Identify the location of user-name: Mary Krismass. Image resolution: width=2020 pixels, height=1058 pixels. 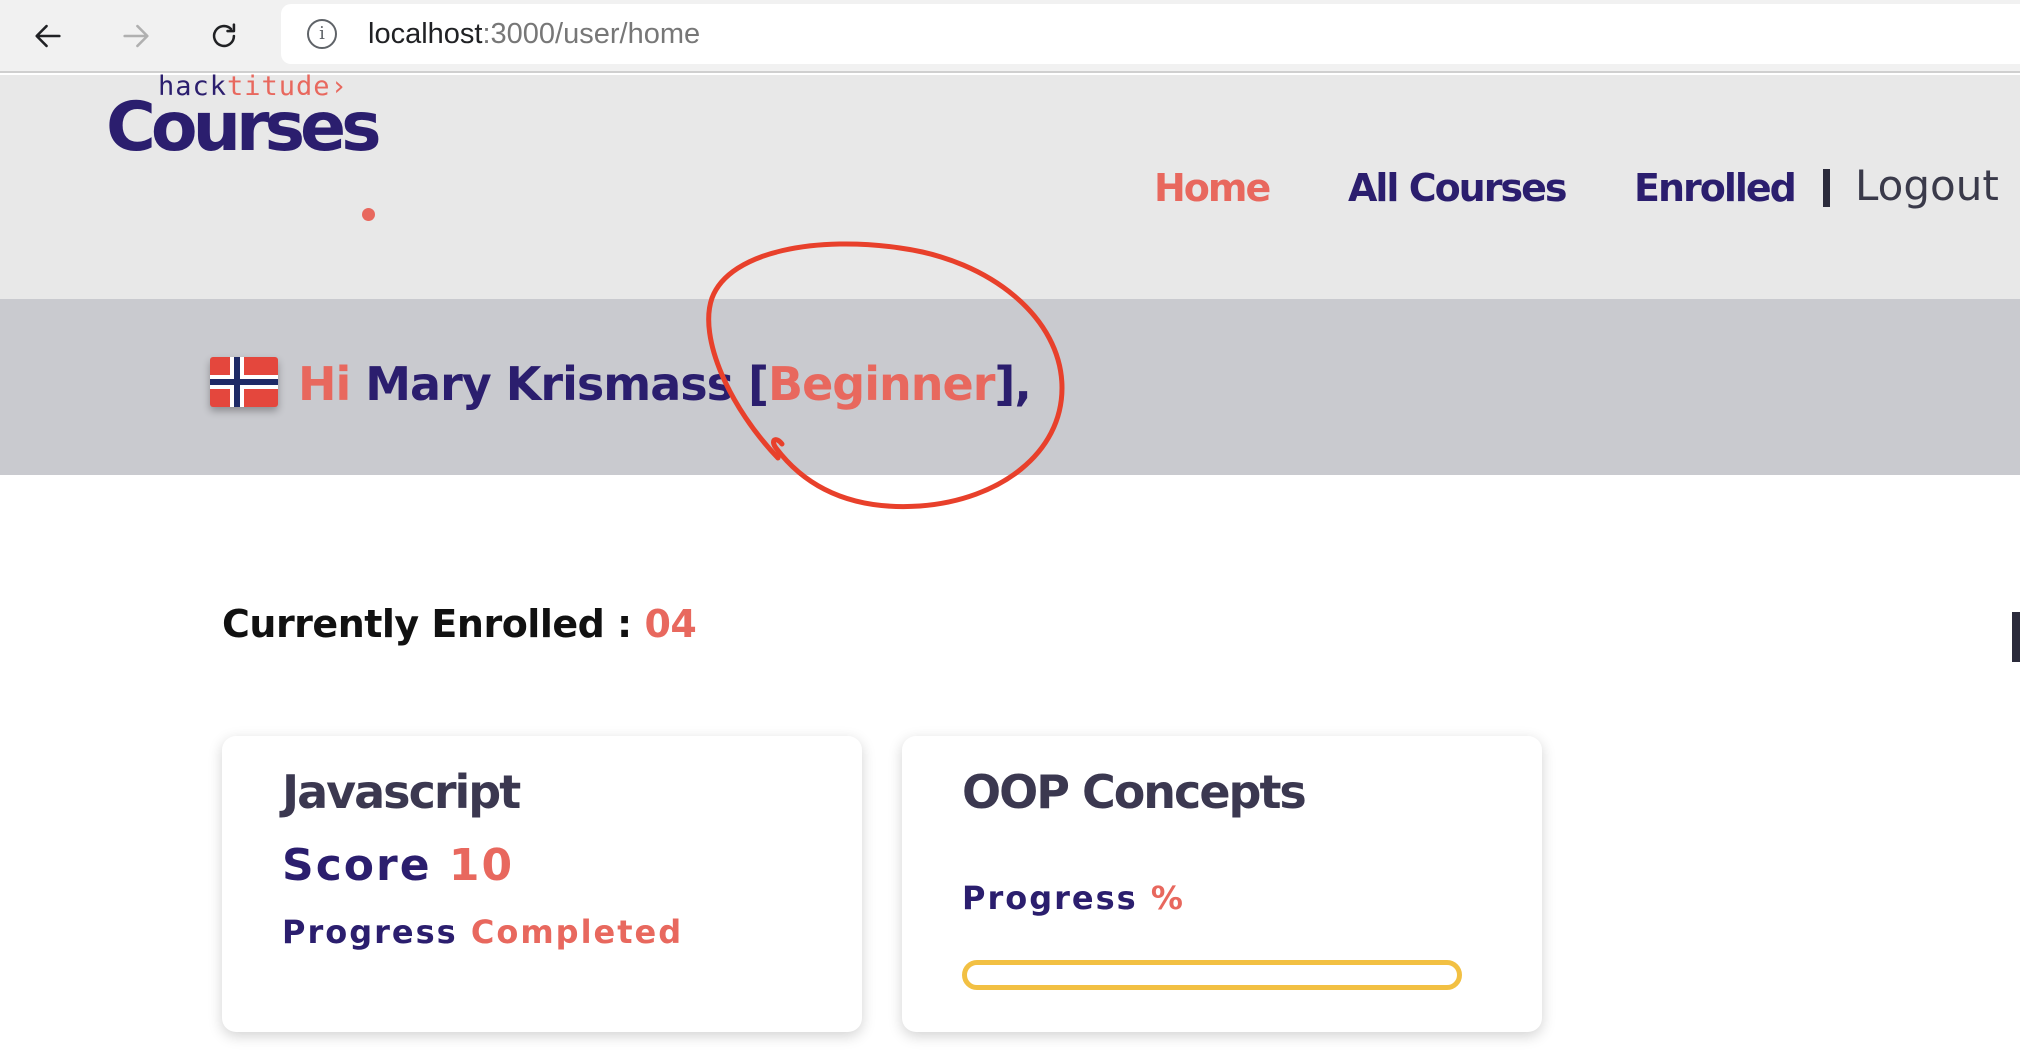
(549, 384).